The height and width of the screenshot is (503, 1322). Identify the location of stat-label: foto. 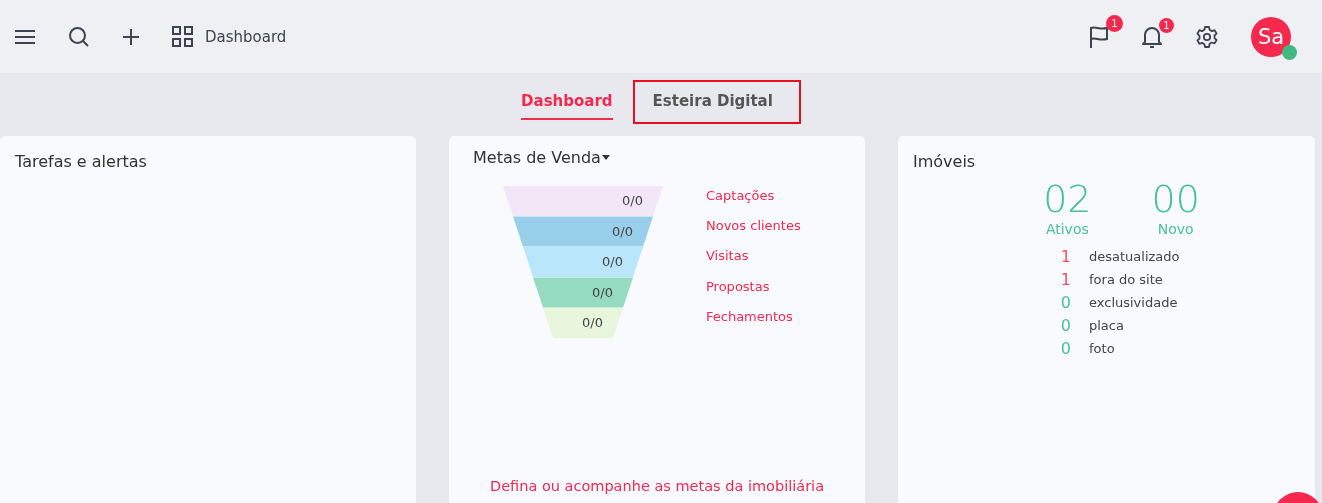
(1102, 349).